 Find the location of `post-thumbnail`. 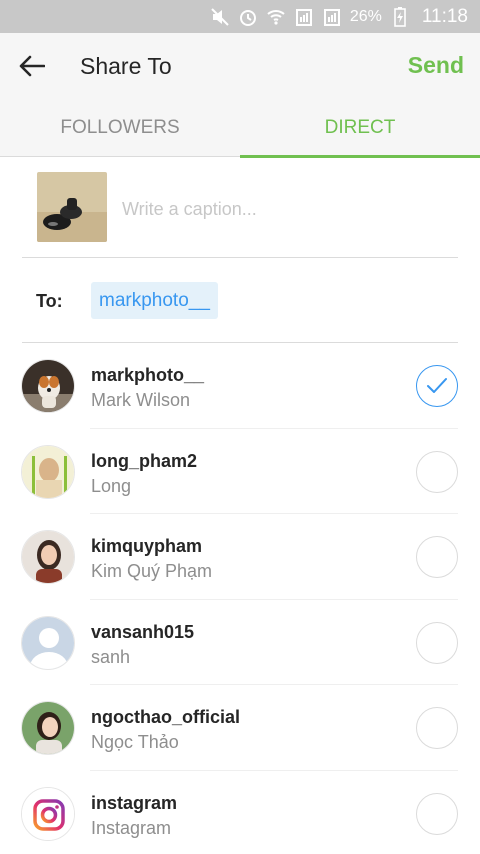

post-thumbnail is located at coordinates (72, 207).